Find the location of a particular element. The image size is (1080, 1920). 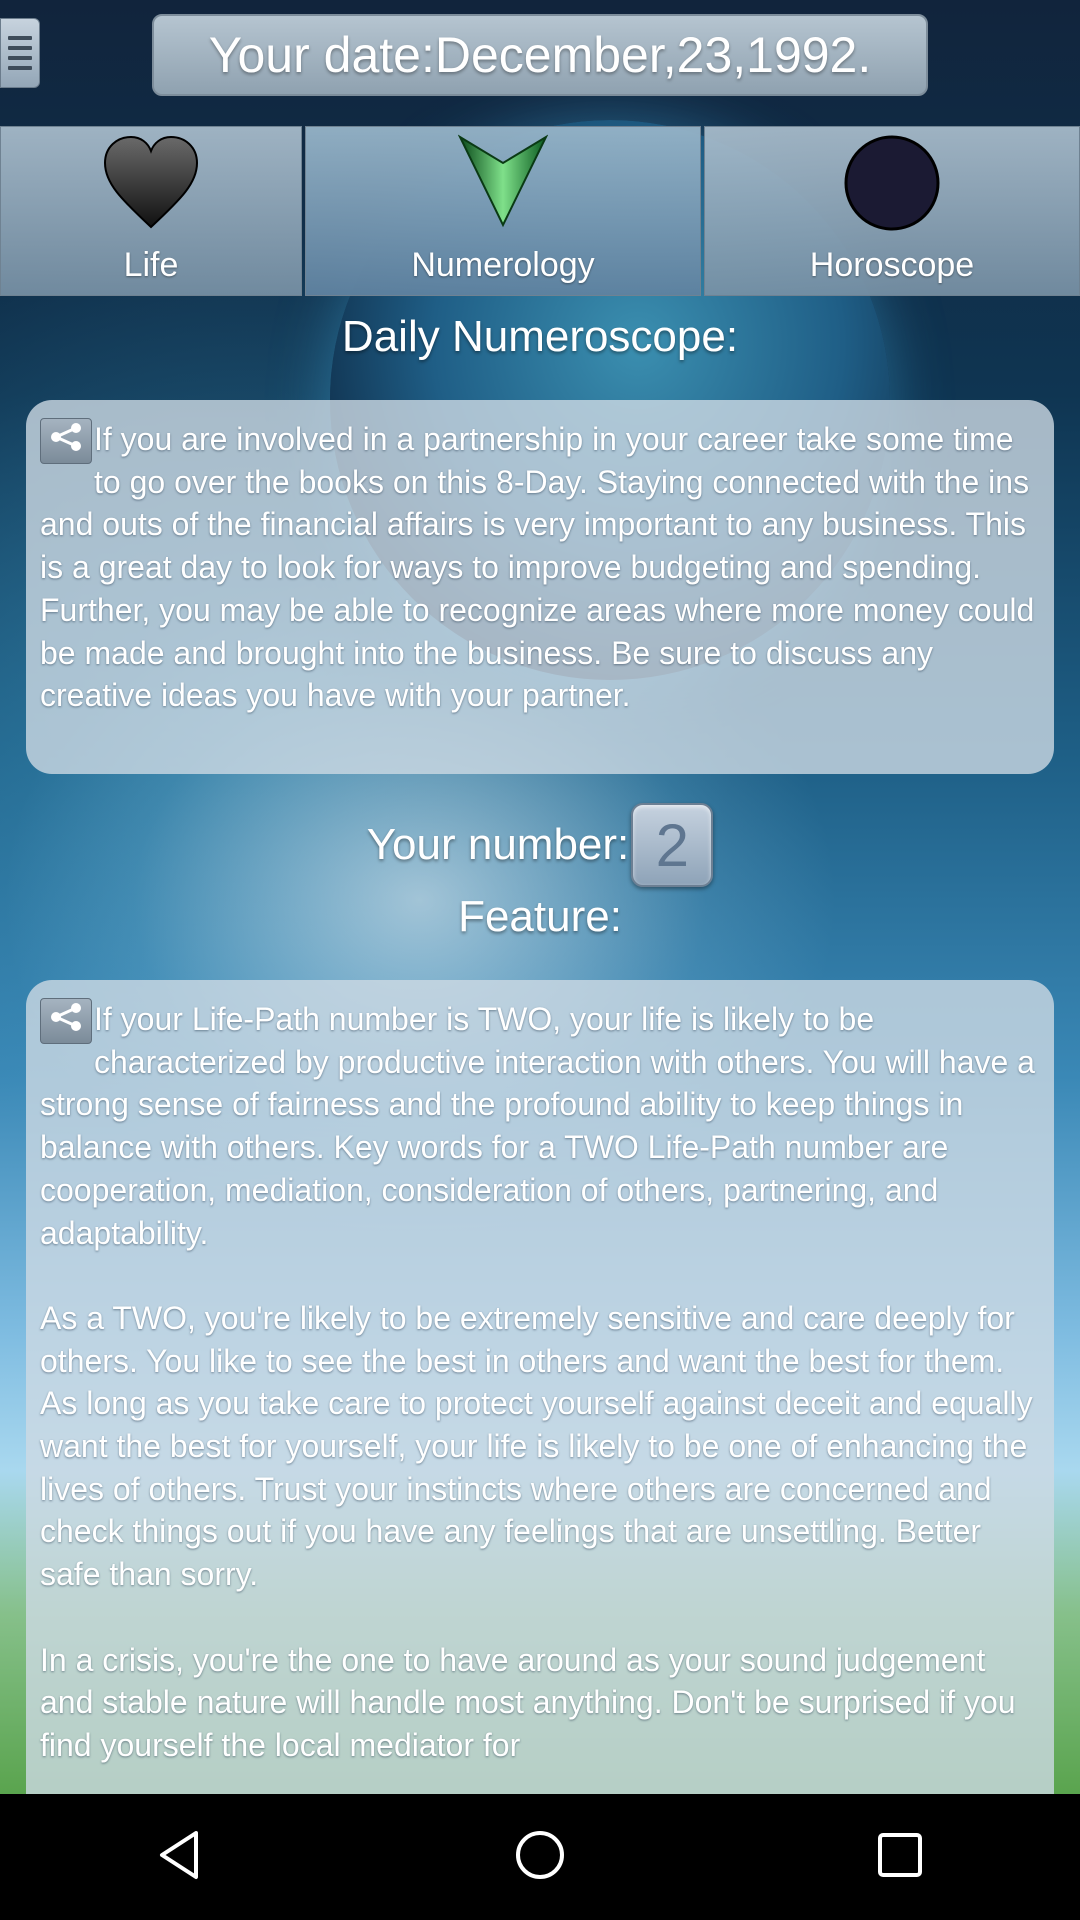

tab-horoscope: Horoscope is located at coordinates (892, 211).